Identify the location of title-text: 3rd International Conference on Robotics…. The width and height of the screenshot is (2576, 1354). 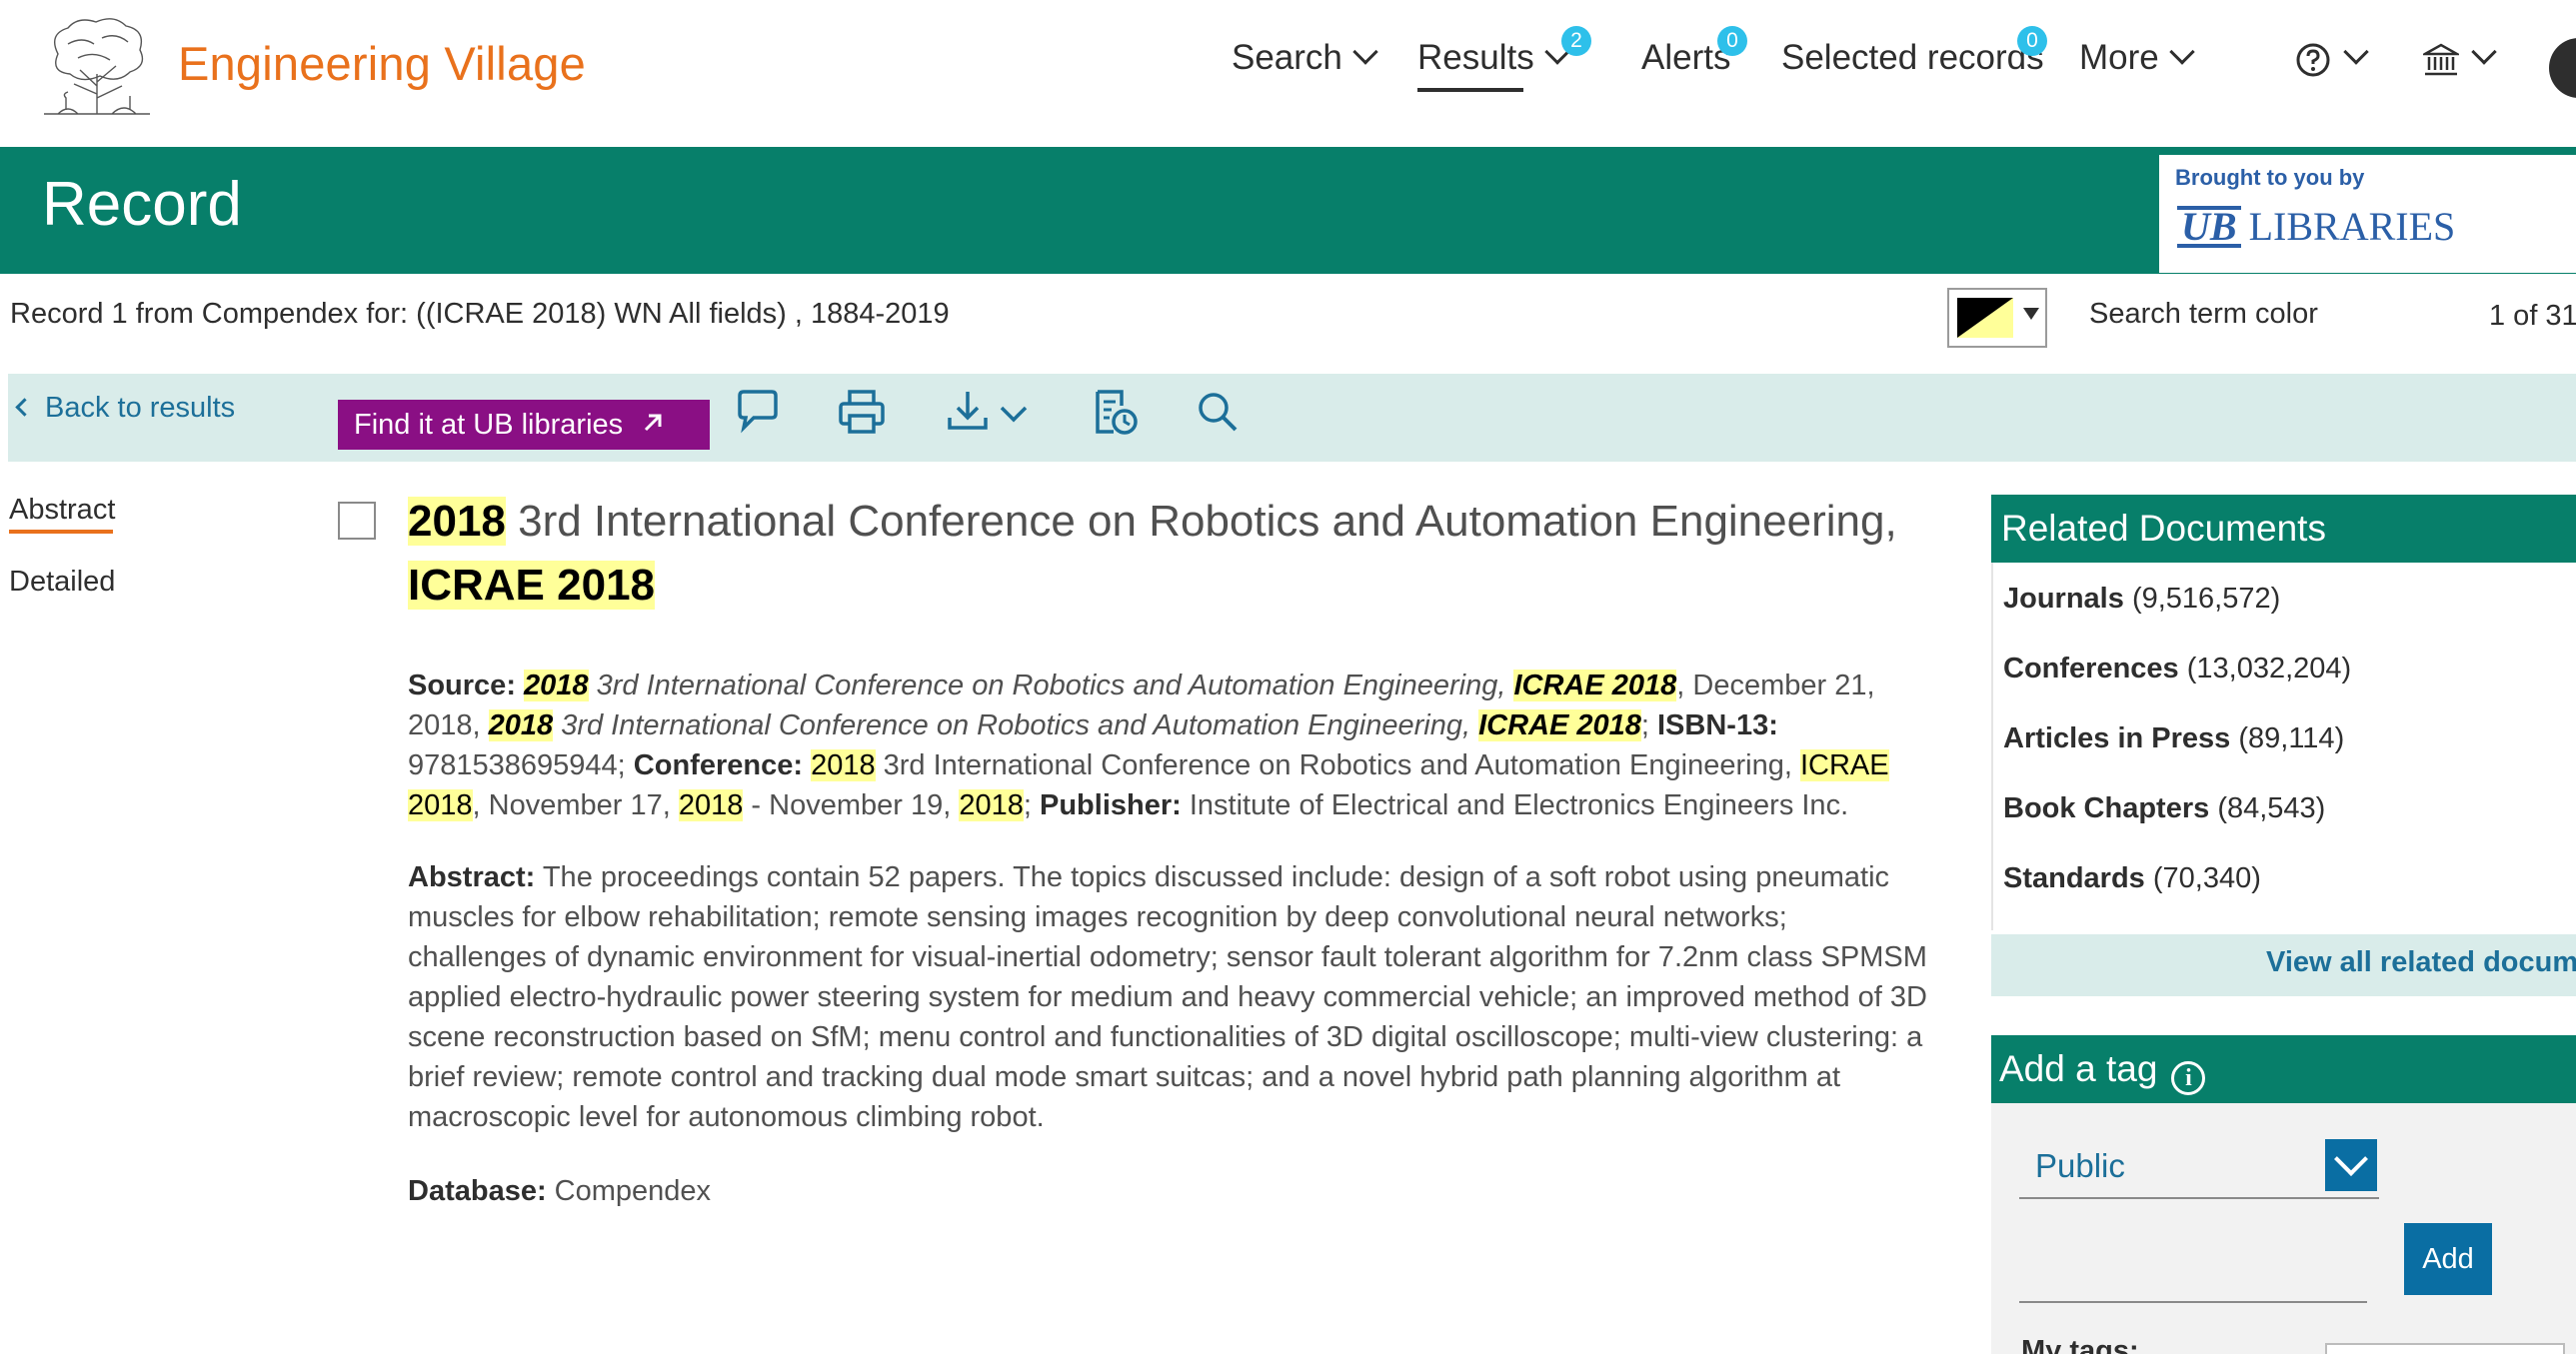
(1201, 521).